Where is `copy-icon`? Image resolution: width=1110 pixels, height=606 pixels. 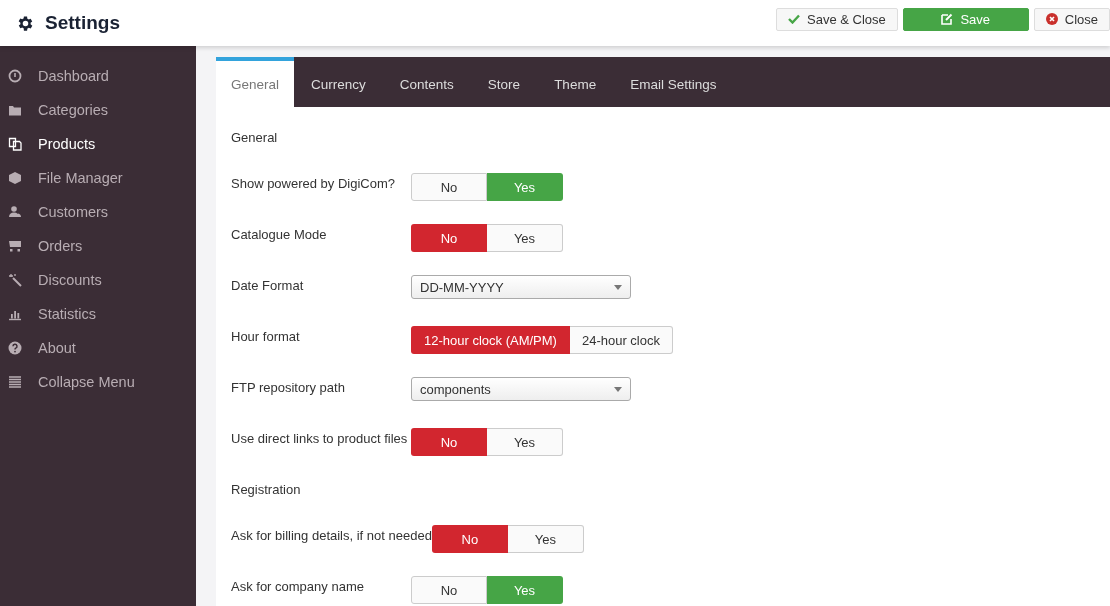 copy-icon is located at coordinates (15, 144).